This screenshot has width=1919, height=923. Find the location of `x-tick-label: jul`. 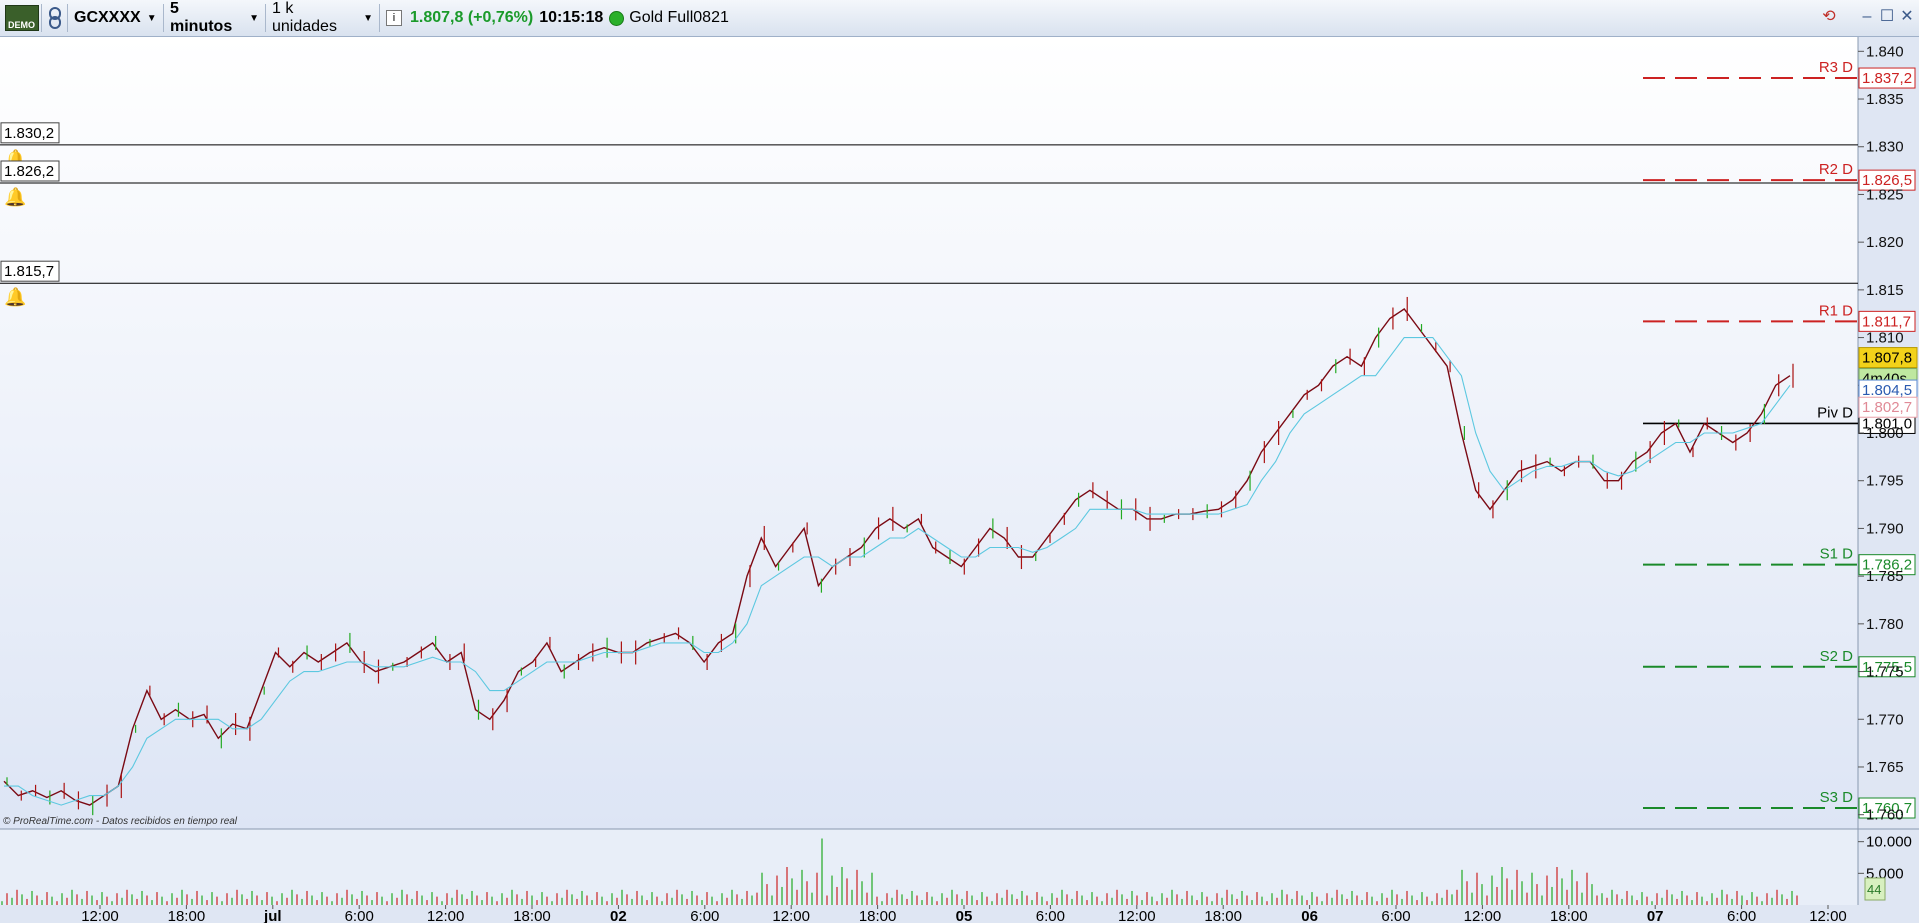

x-tick-label: jul is located at coordinates (272, 915).